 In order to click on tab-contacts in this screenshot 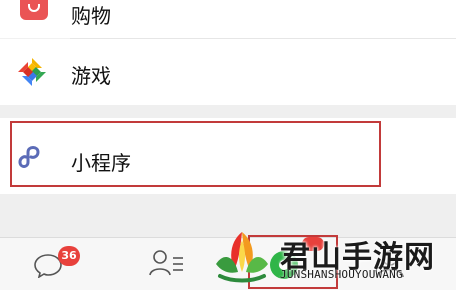, I will do `click(167, 265)`.